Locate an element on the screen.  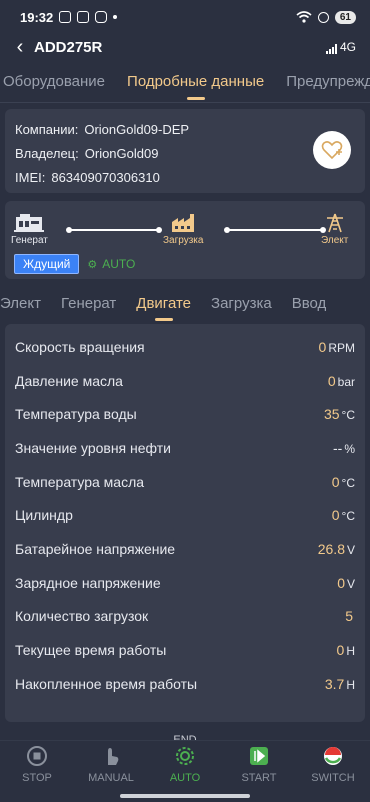
param-row: Цилиндр 0 °C is located at coordinates (185, 515).